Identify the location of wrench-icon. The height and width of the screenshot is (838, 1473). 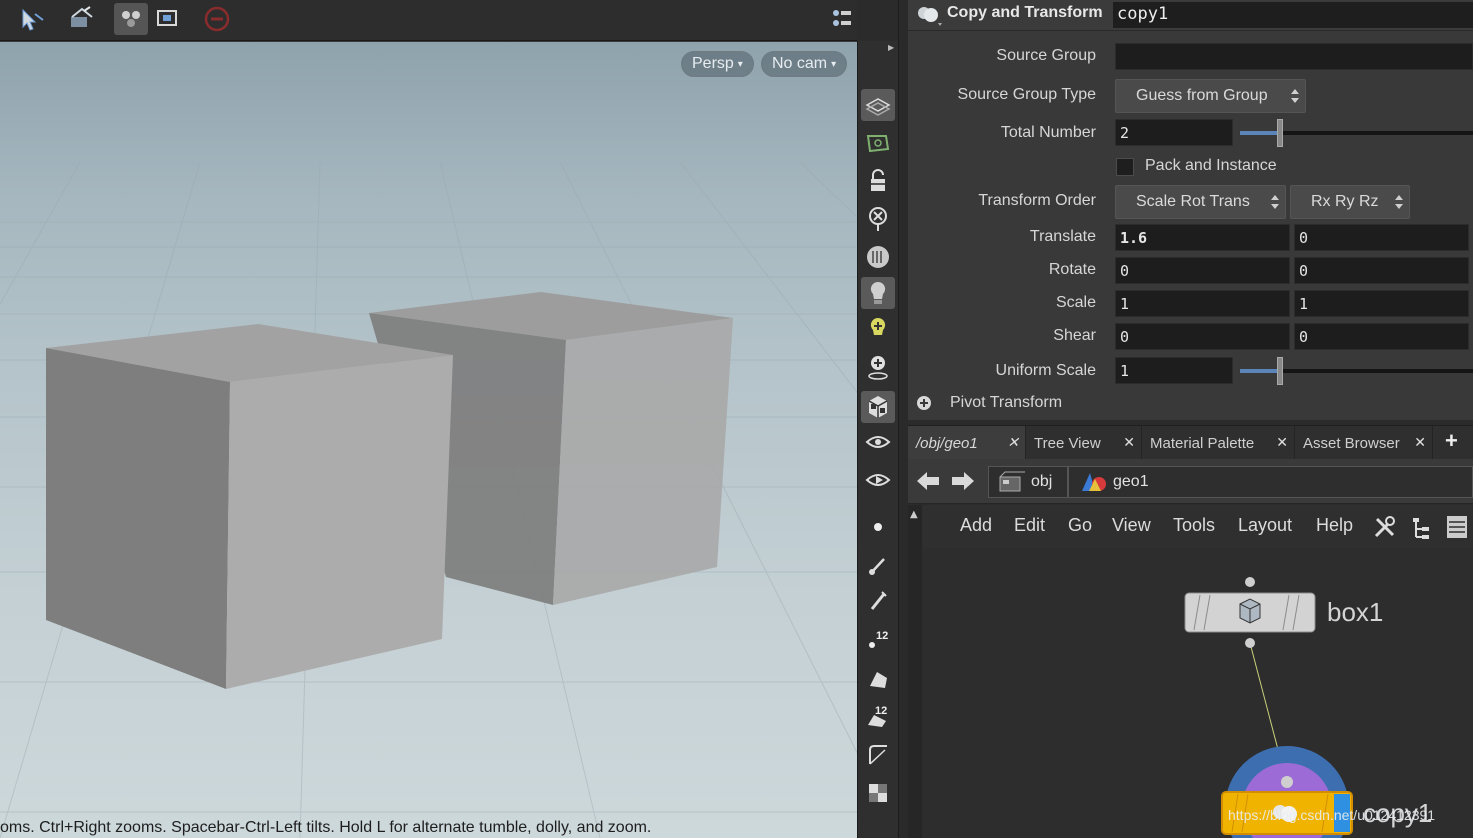
(1385, 529).